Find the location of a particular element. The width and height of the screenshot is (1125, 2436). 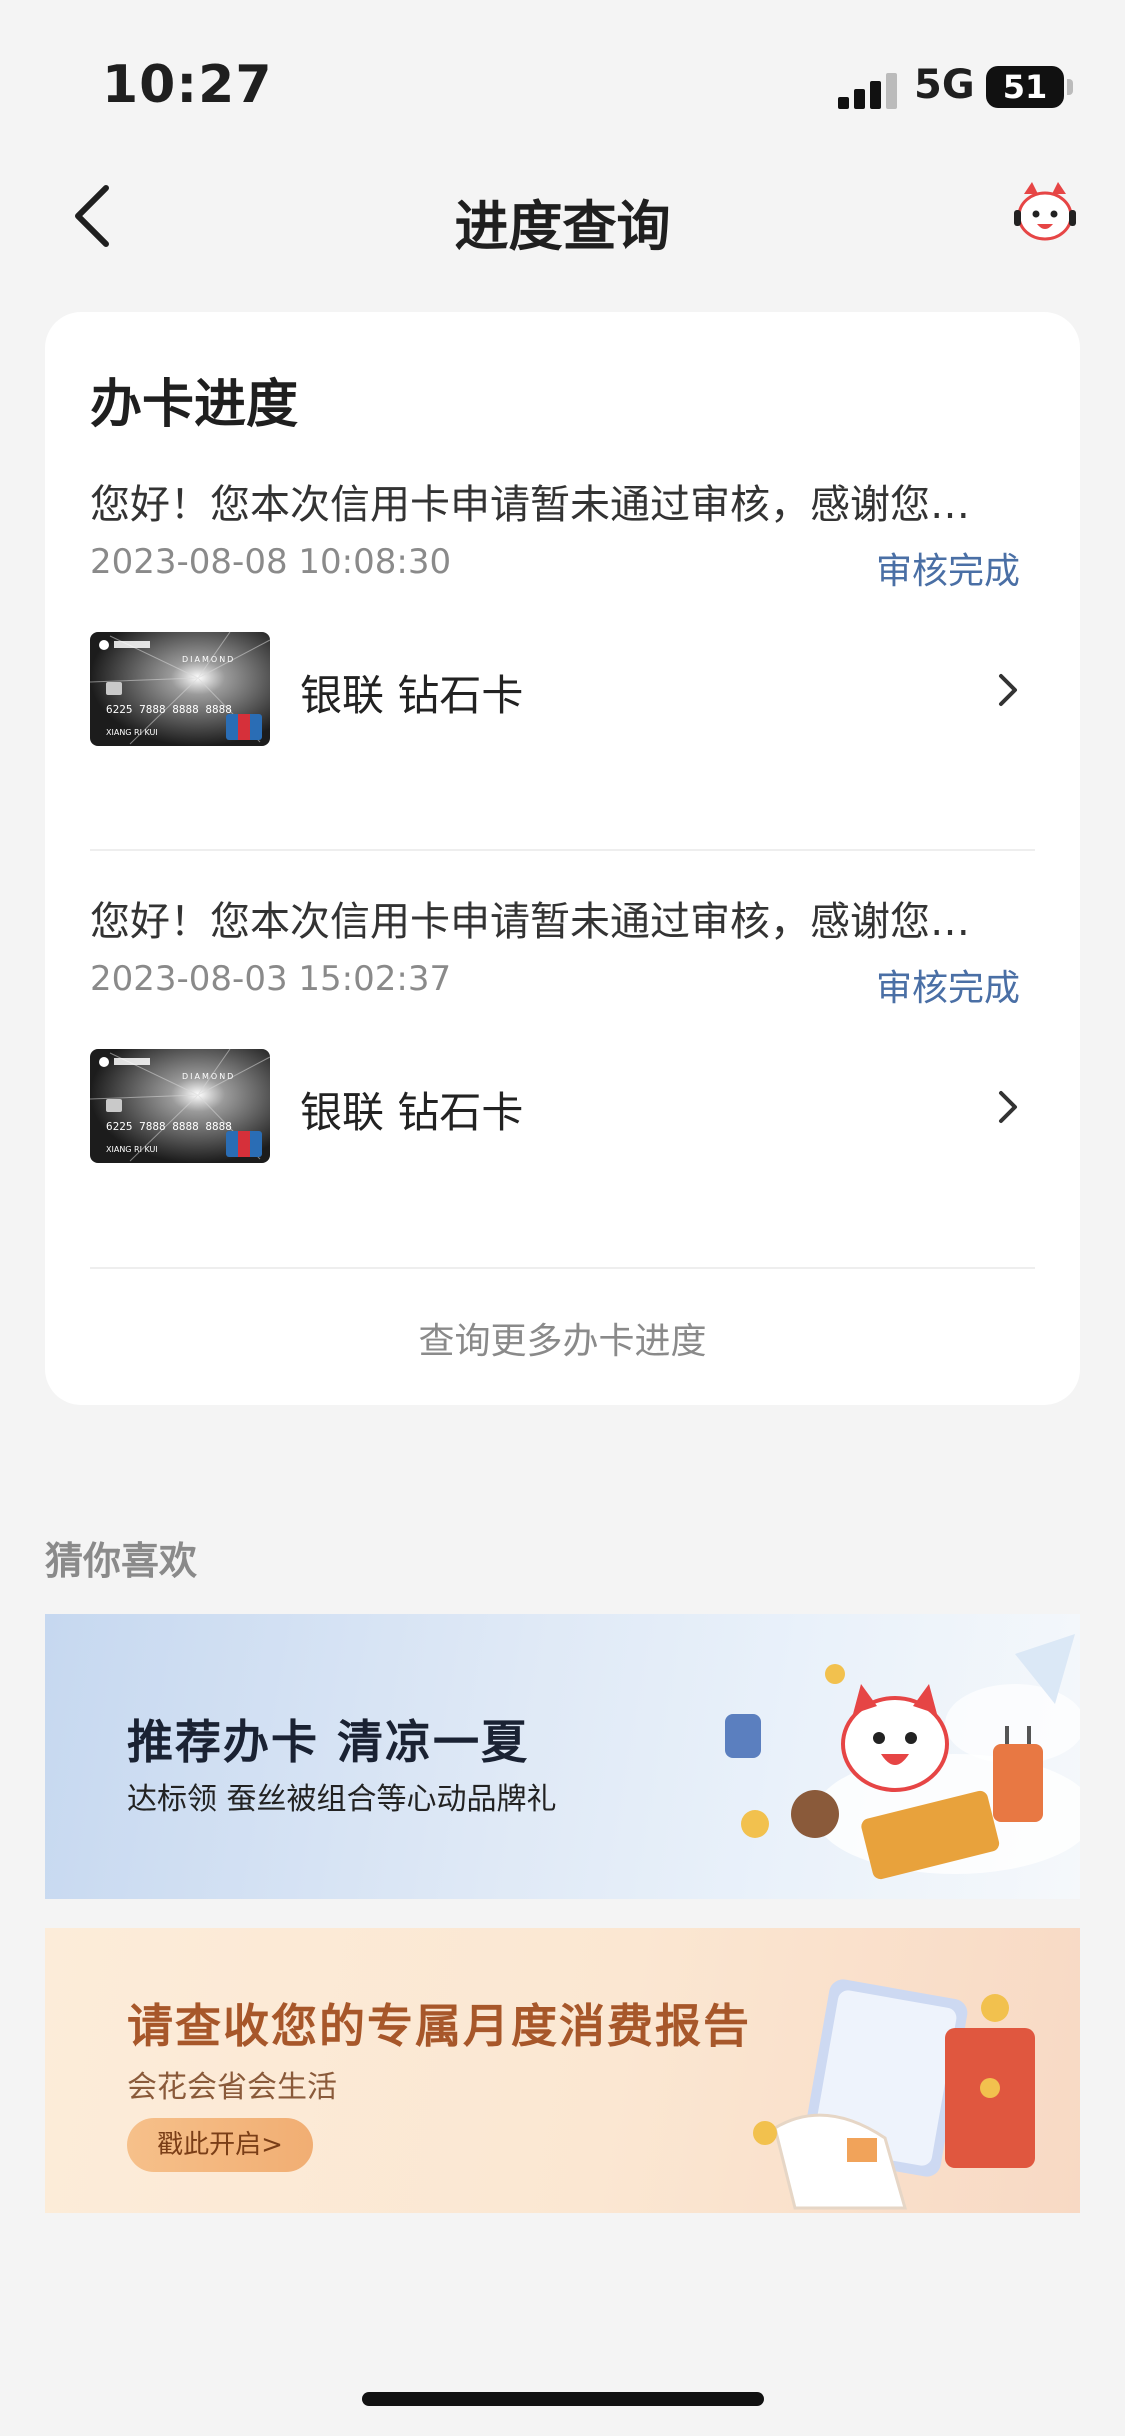

promo-banner-monthly-report: 请查收您的专属月度消费报告 会花会省会生活 戳此开启> is located at coordinates (562, 2070).